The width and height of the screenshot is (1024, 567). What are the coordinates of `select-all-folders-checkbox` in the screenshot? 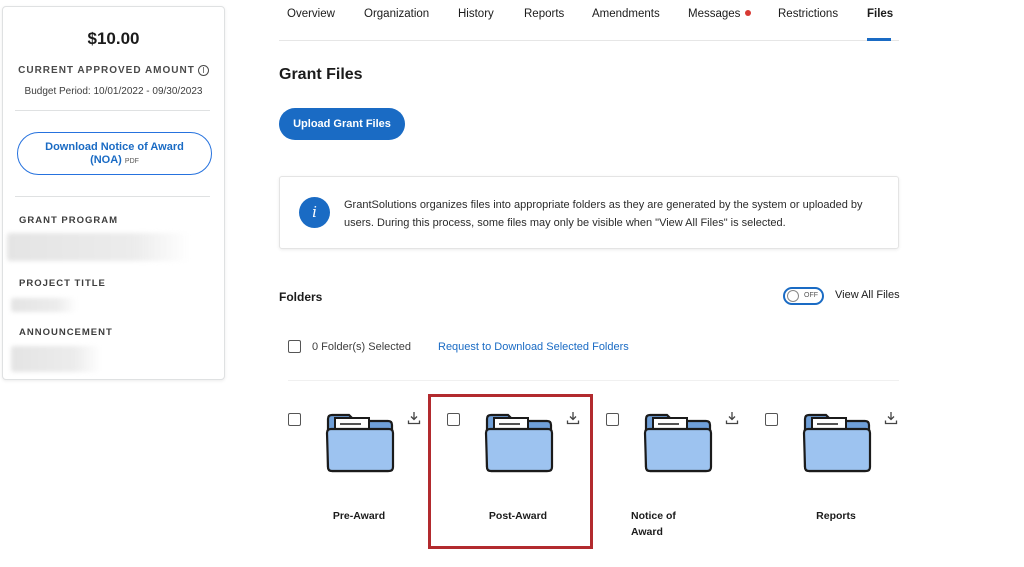 It's located at (294, 346).